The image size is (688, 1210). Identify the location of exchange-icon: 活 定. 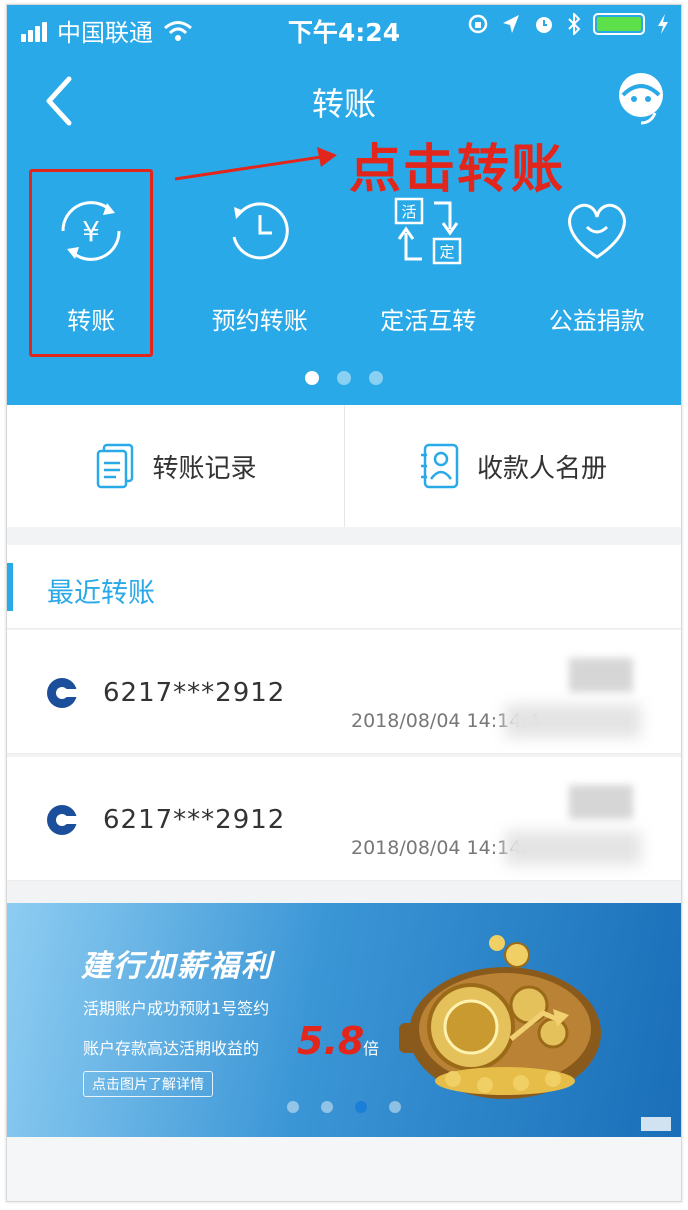
(428, 231).